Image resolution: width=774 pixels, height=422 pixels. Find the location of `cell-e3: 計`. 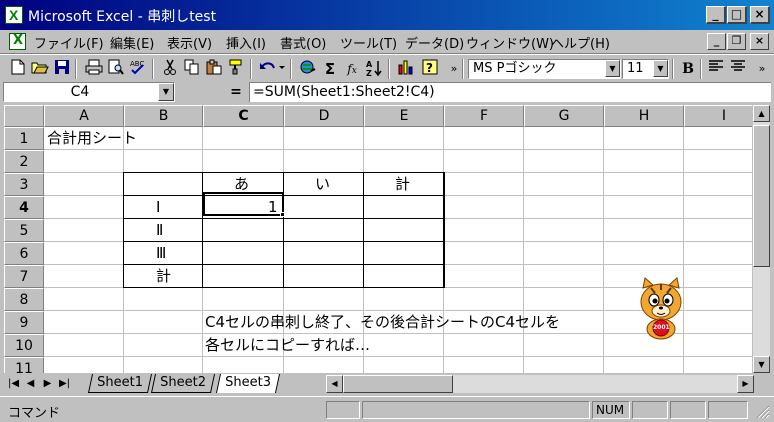

cell-e3: 計 is located at coordinates (402, 184).